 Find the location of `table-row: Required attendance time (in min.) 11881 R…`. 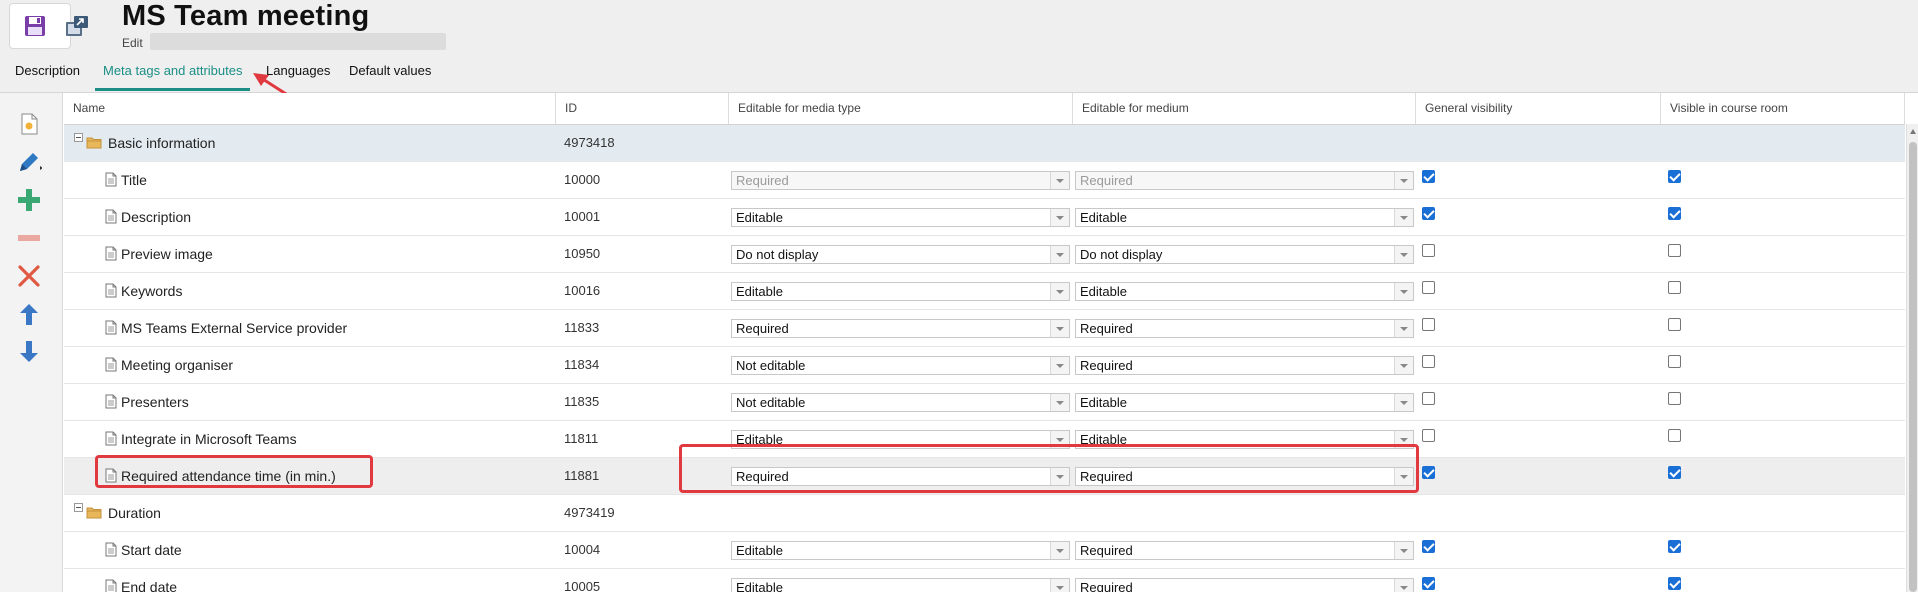

table-row: Required attendance time (in min.) 11881 R… is located at coordinates (984, 476).